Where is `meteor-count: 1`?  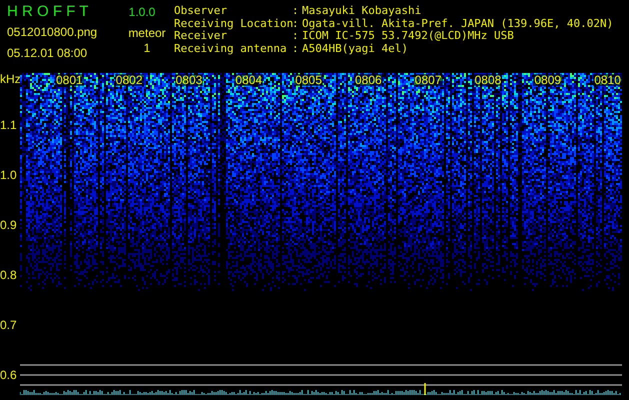 meteor-count: 1 is located at coordinates (147, 48).